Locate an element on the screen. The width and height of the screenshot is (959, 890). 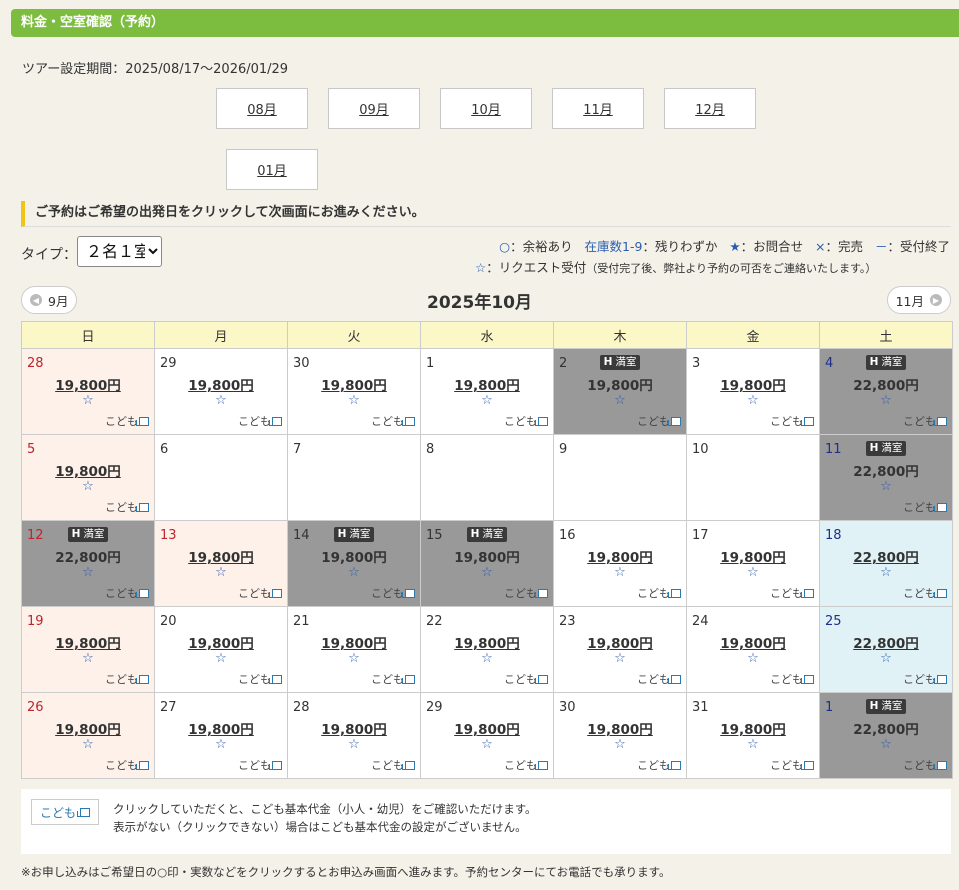
calendar-day-cell: 25 22,800円 ☆ こども is located at coordinates (886, 649).